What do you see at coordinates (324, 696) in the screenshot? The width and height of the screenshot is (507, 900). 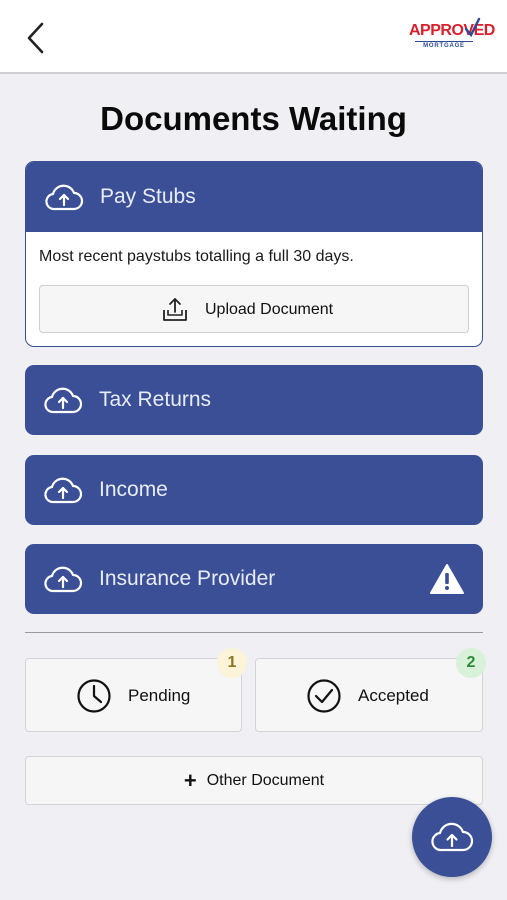 I see `check-circle-icon` at bounding box center [324, 696].